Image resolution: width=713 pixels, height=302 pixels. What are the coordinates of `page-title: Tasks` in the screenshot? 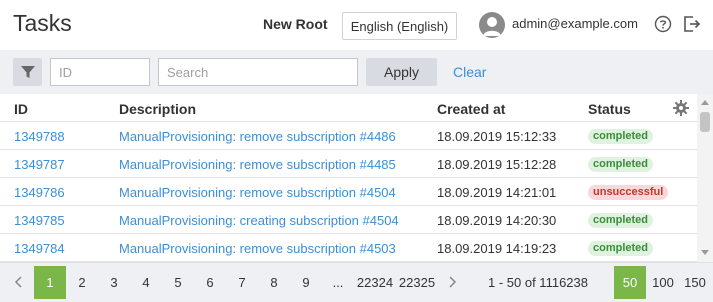 It's located at (42, 23).